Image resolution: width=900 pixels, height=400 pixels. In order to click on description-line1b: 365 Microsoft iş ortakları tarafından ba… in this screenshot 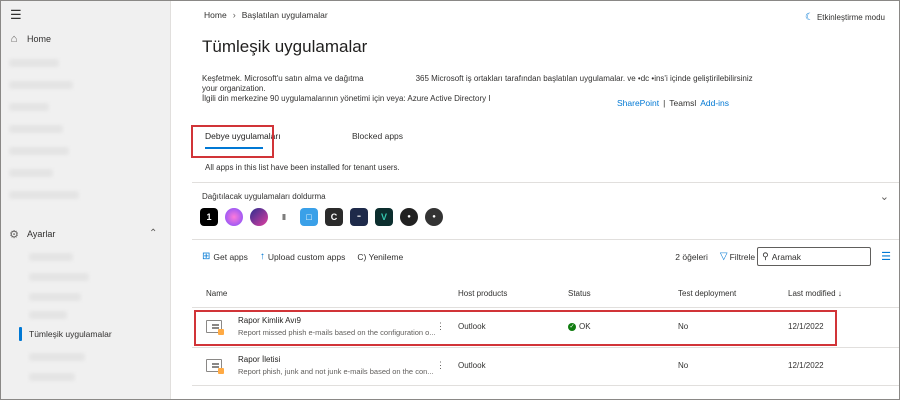, I will do `click(584, 78)`.